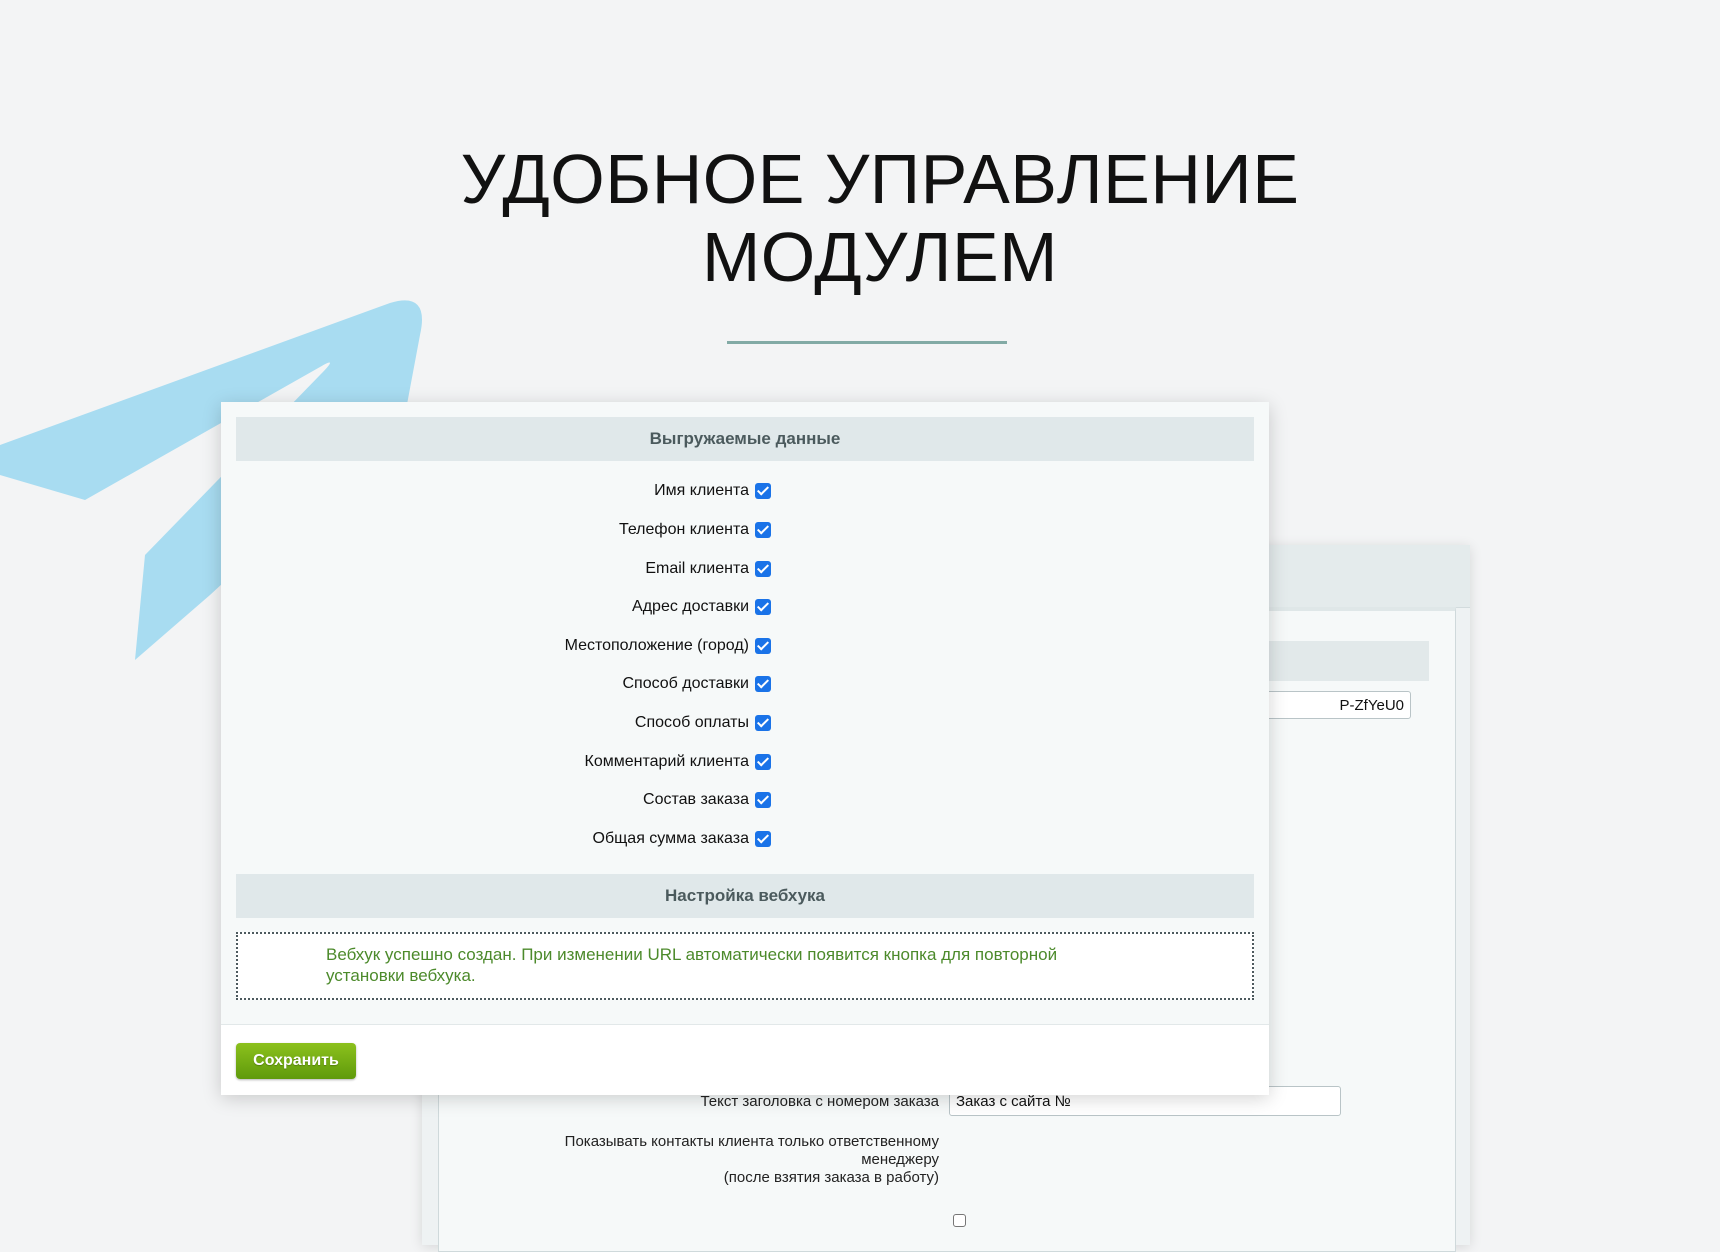  I want to click on contacts-visibility-checkbox, so click(959, 1220).